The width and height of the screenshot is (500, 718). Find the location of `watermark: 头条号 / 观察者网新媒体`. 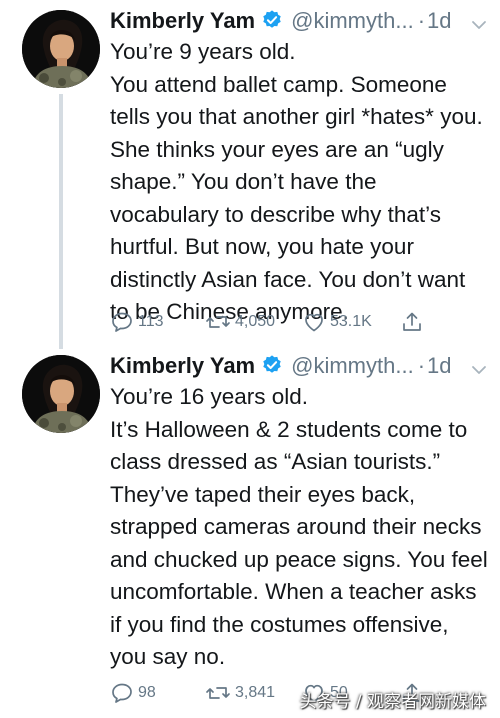

watermark: 头条号 / 观察者网新媒体 is located at coordinates (392, 702).